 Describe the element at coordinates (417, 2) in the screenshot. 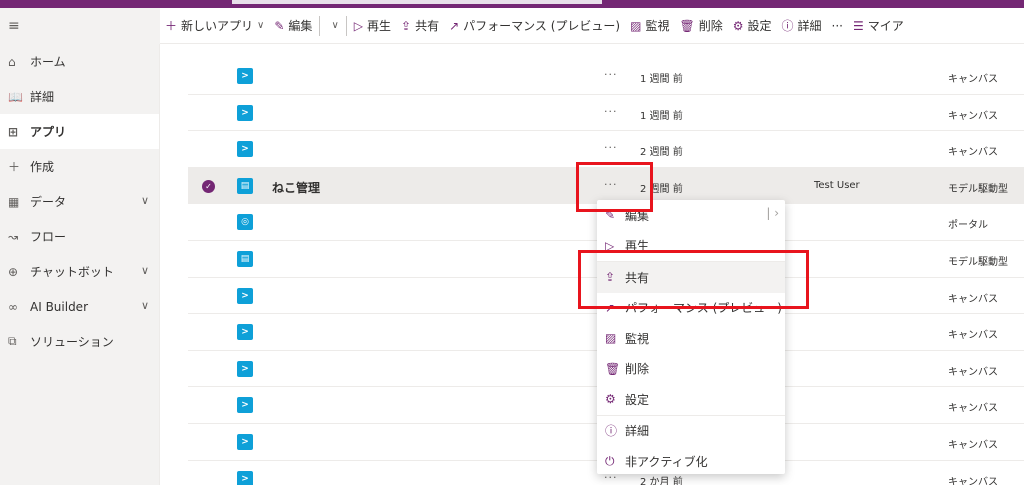

I see `header-search-area` at that location.